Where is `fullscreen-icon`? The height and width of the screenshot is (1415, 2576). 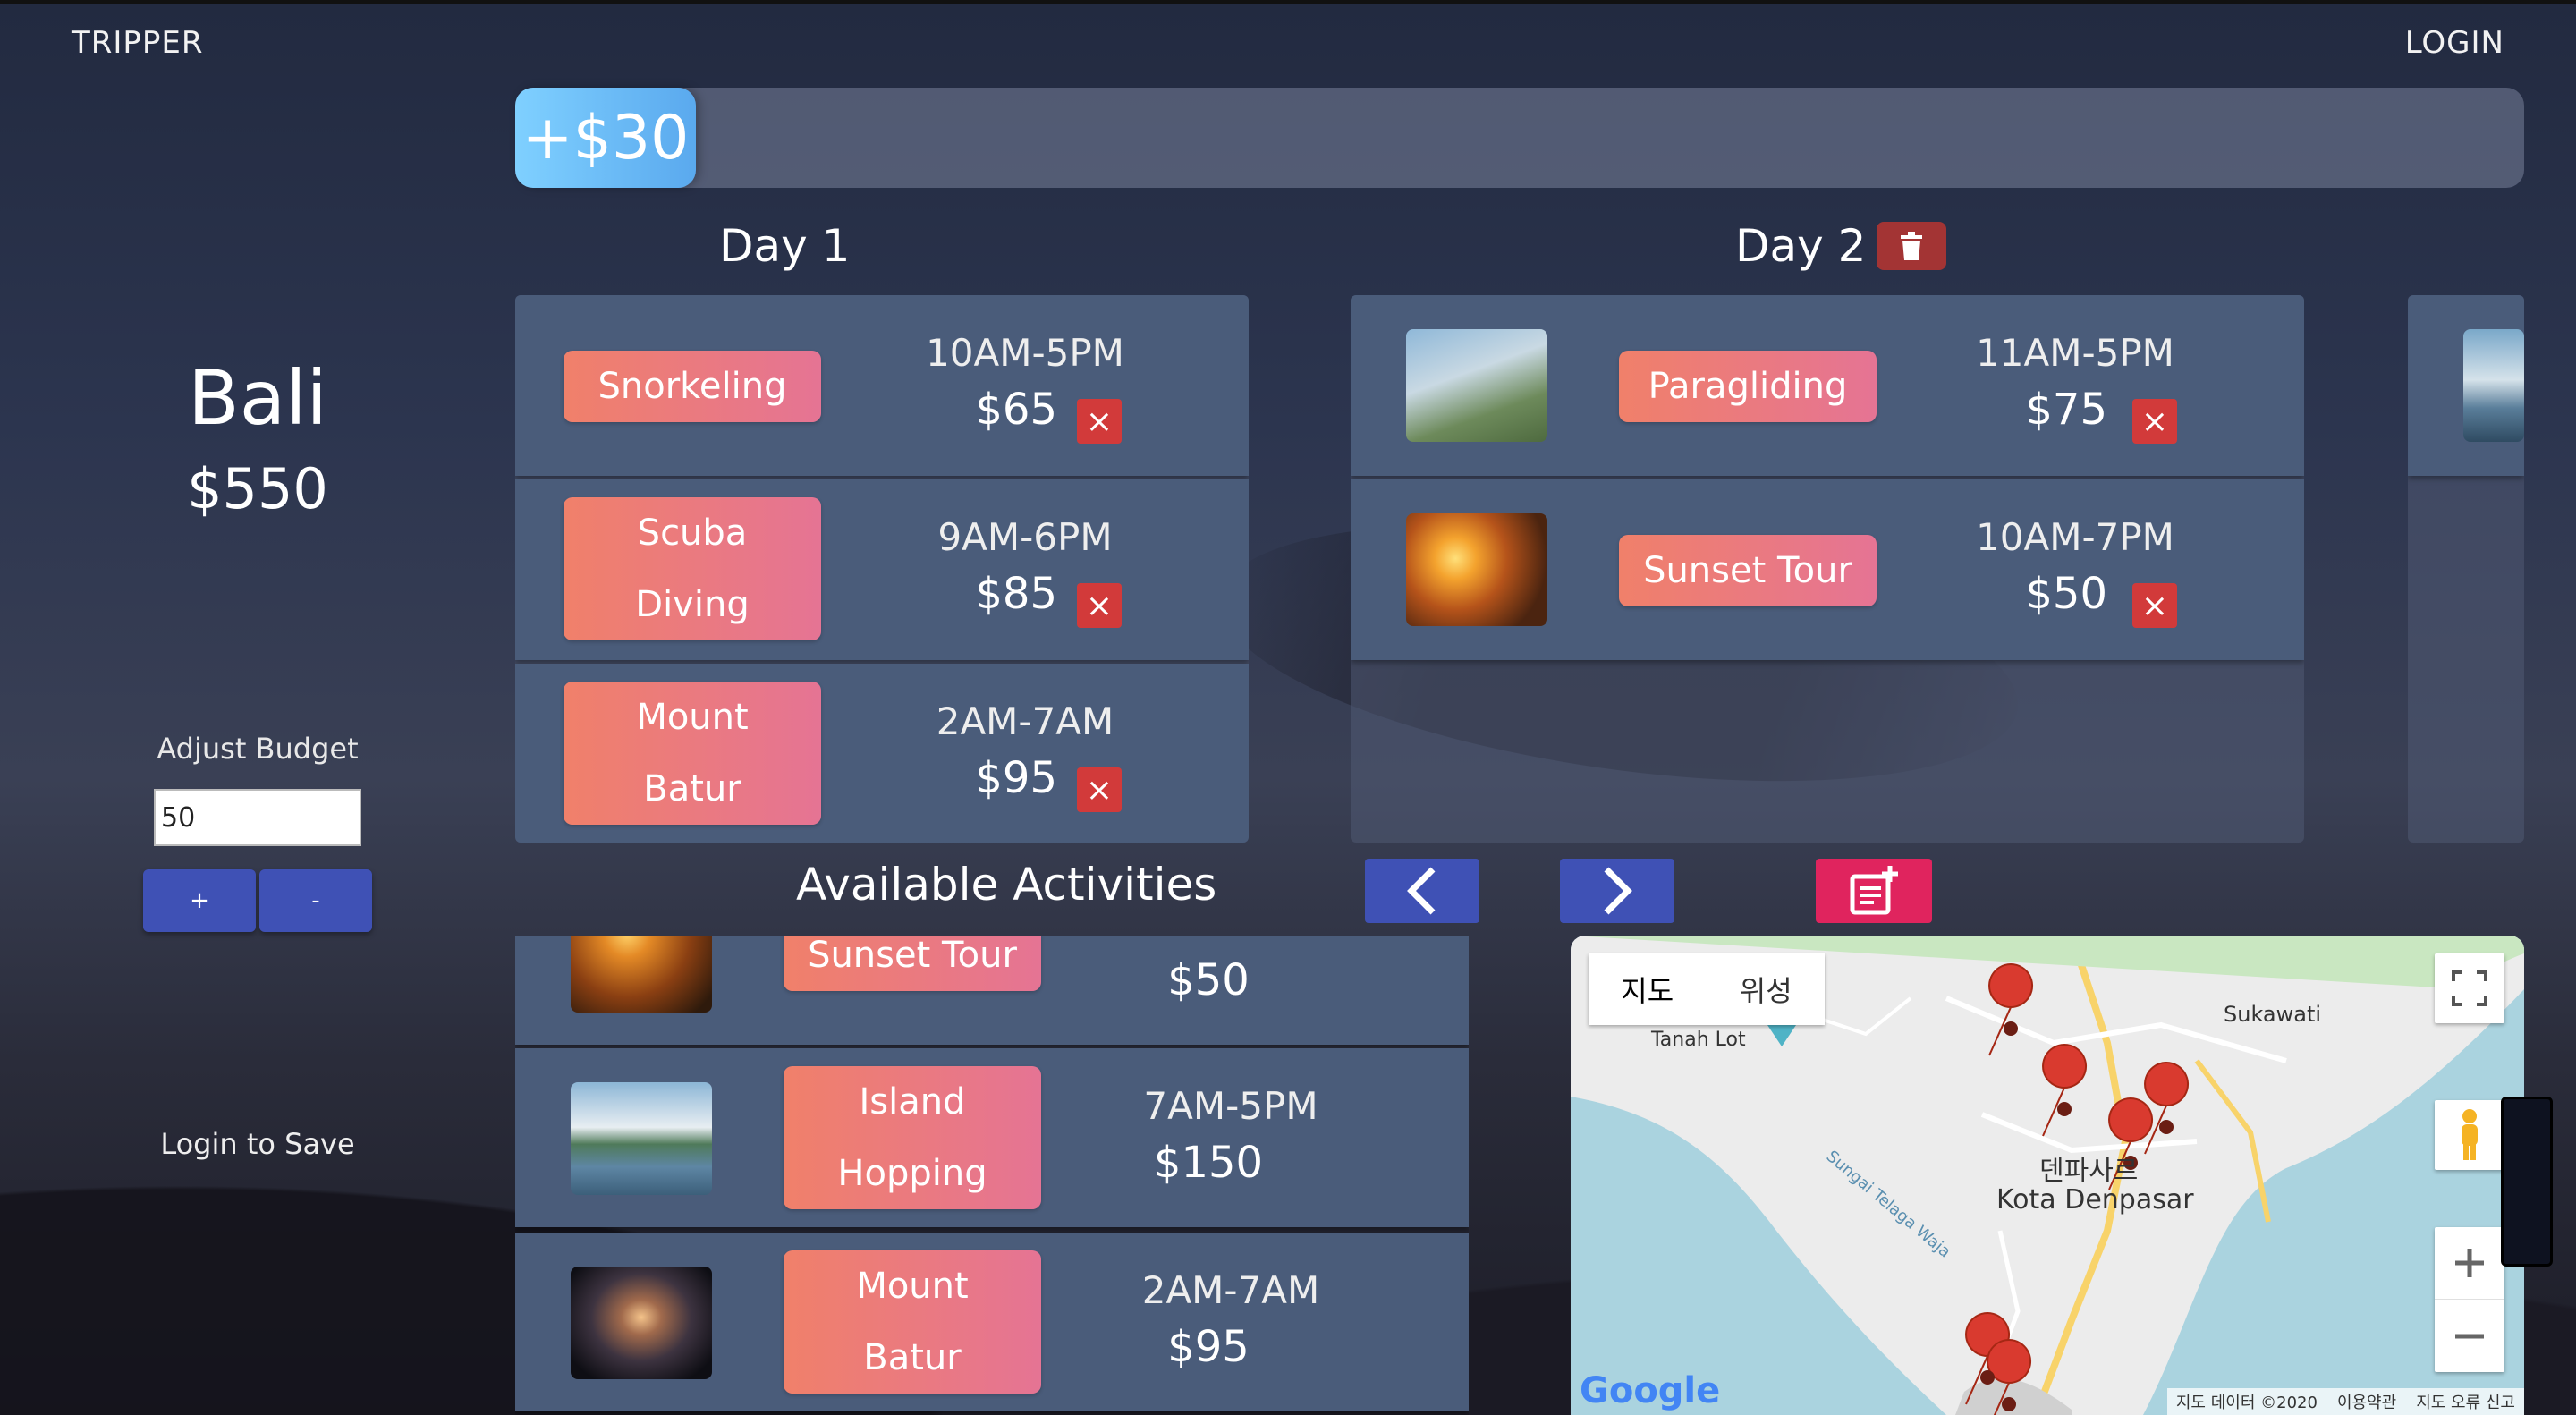
fullscreen-icon is located at coordinates (2469, 988).